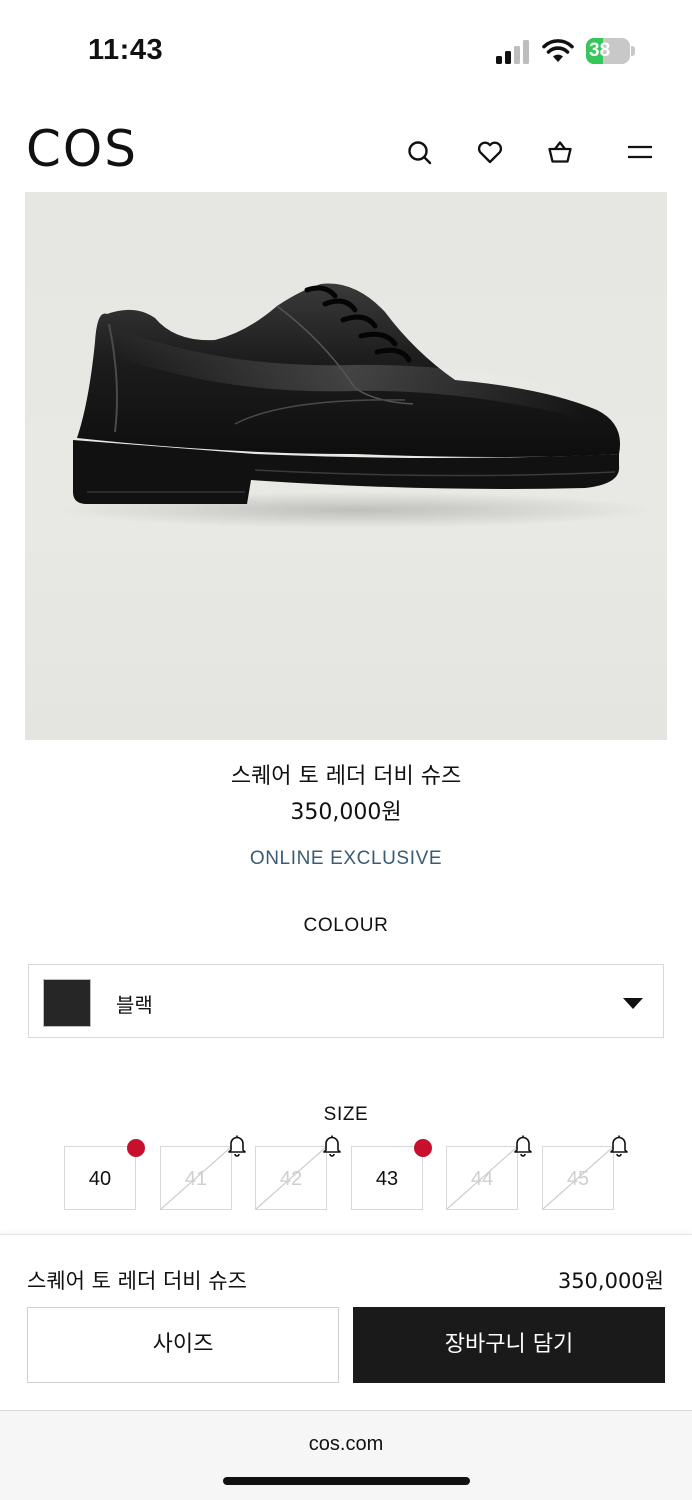 The image size is (692, 1500). I want to click on shopping-bag-icon, so click(560, 152).